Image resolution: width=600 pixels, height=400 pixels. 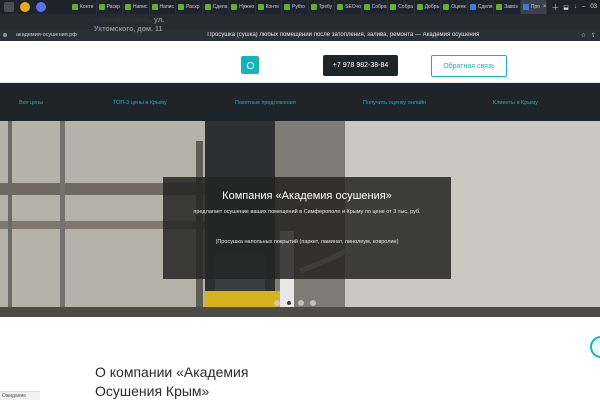 What do you see at coordinates (353, 7) in the screenshot?
I see `tab-label: SEO-ко` at bounding box center [353, 7].